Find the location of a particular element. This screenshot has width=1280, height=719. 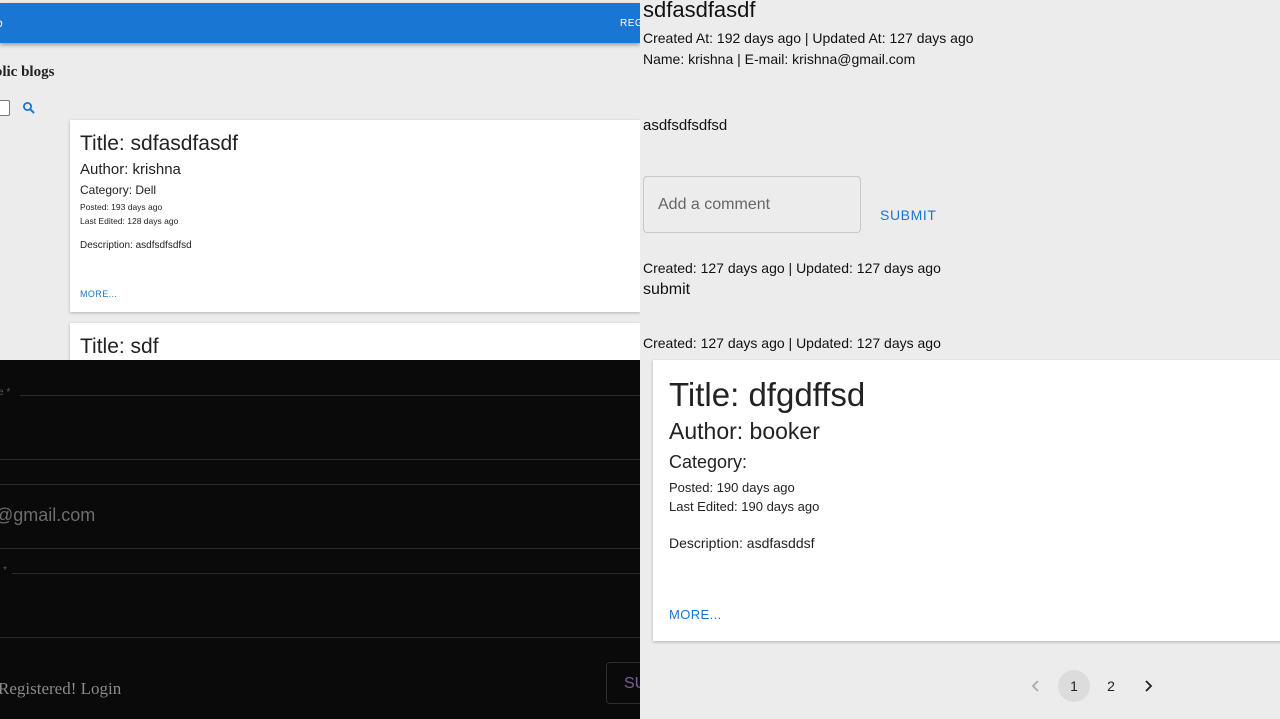

blog-body: asdfsdfsdfsd is located at coordinates (685, 125).